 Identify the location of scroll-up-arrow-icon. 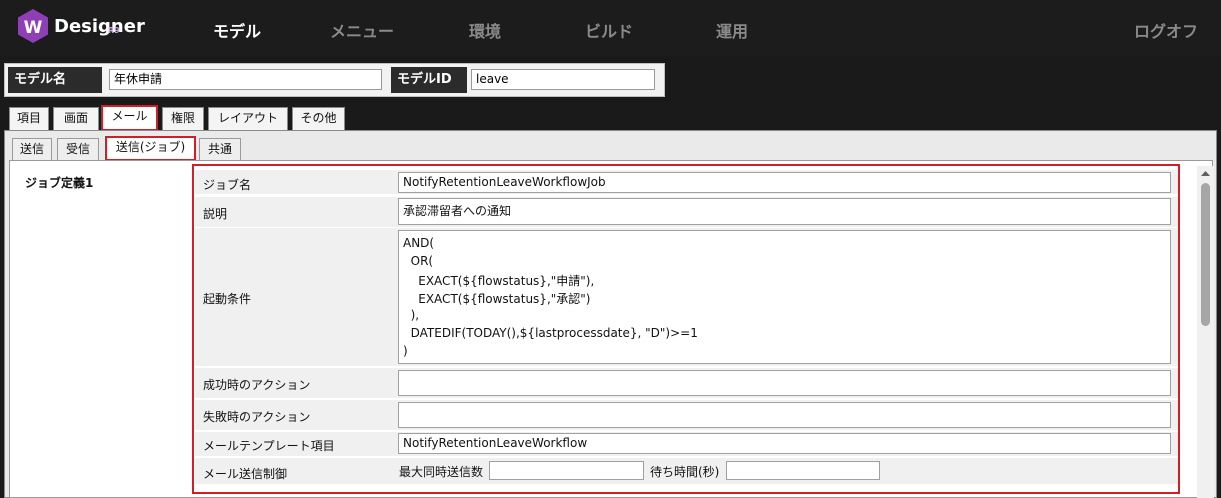
(1205, 174).